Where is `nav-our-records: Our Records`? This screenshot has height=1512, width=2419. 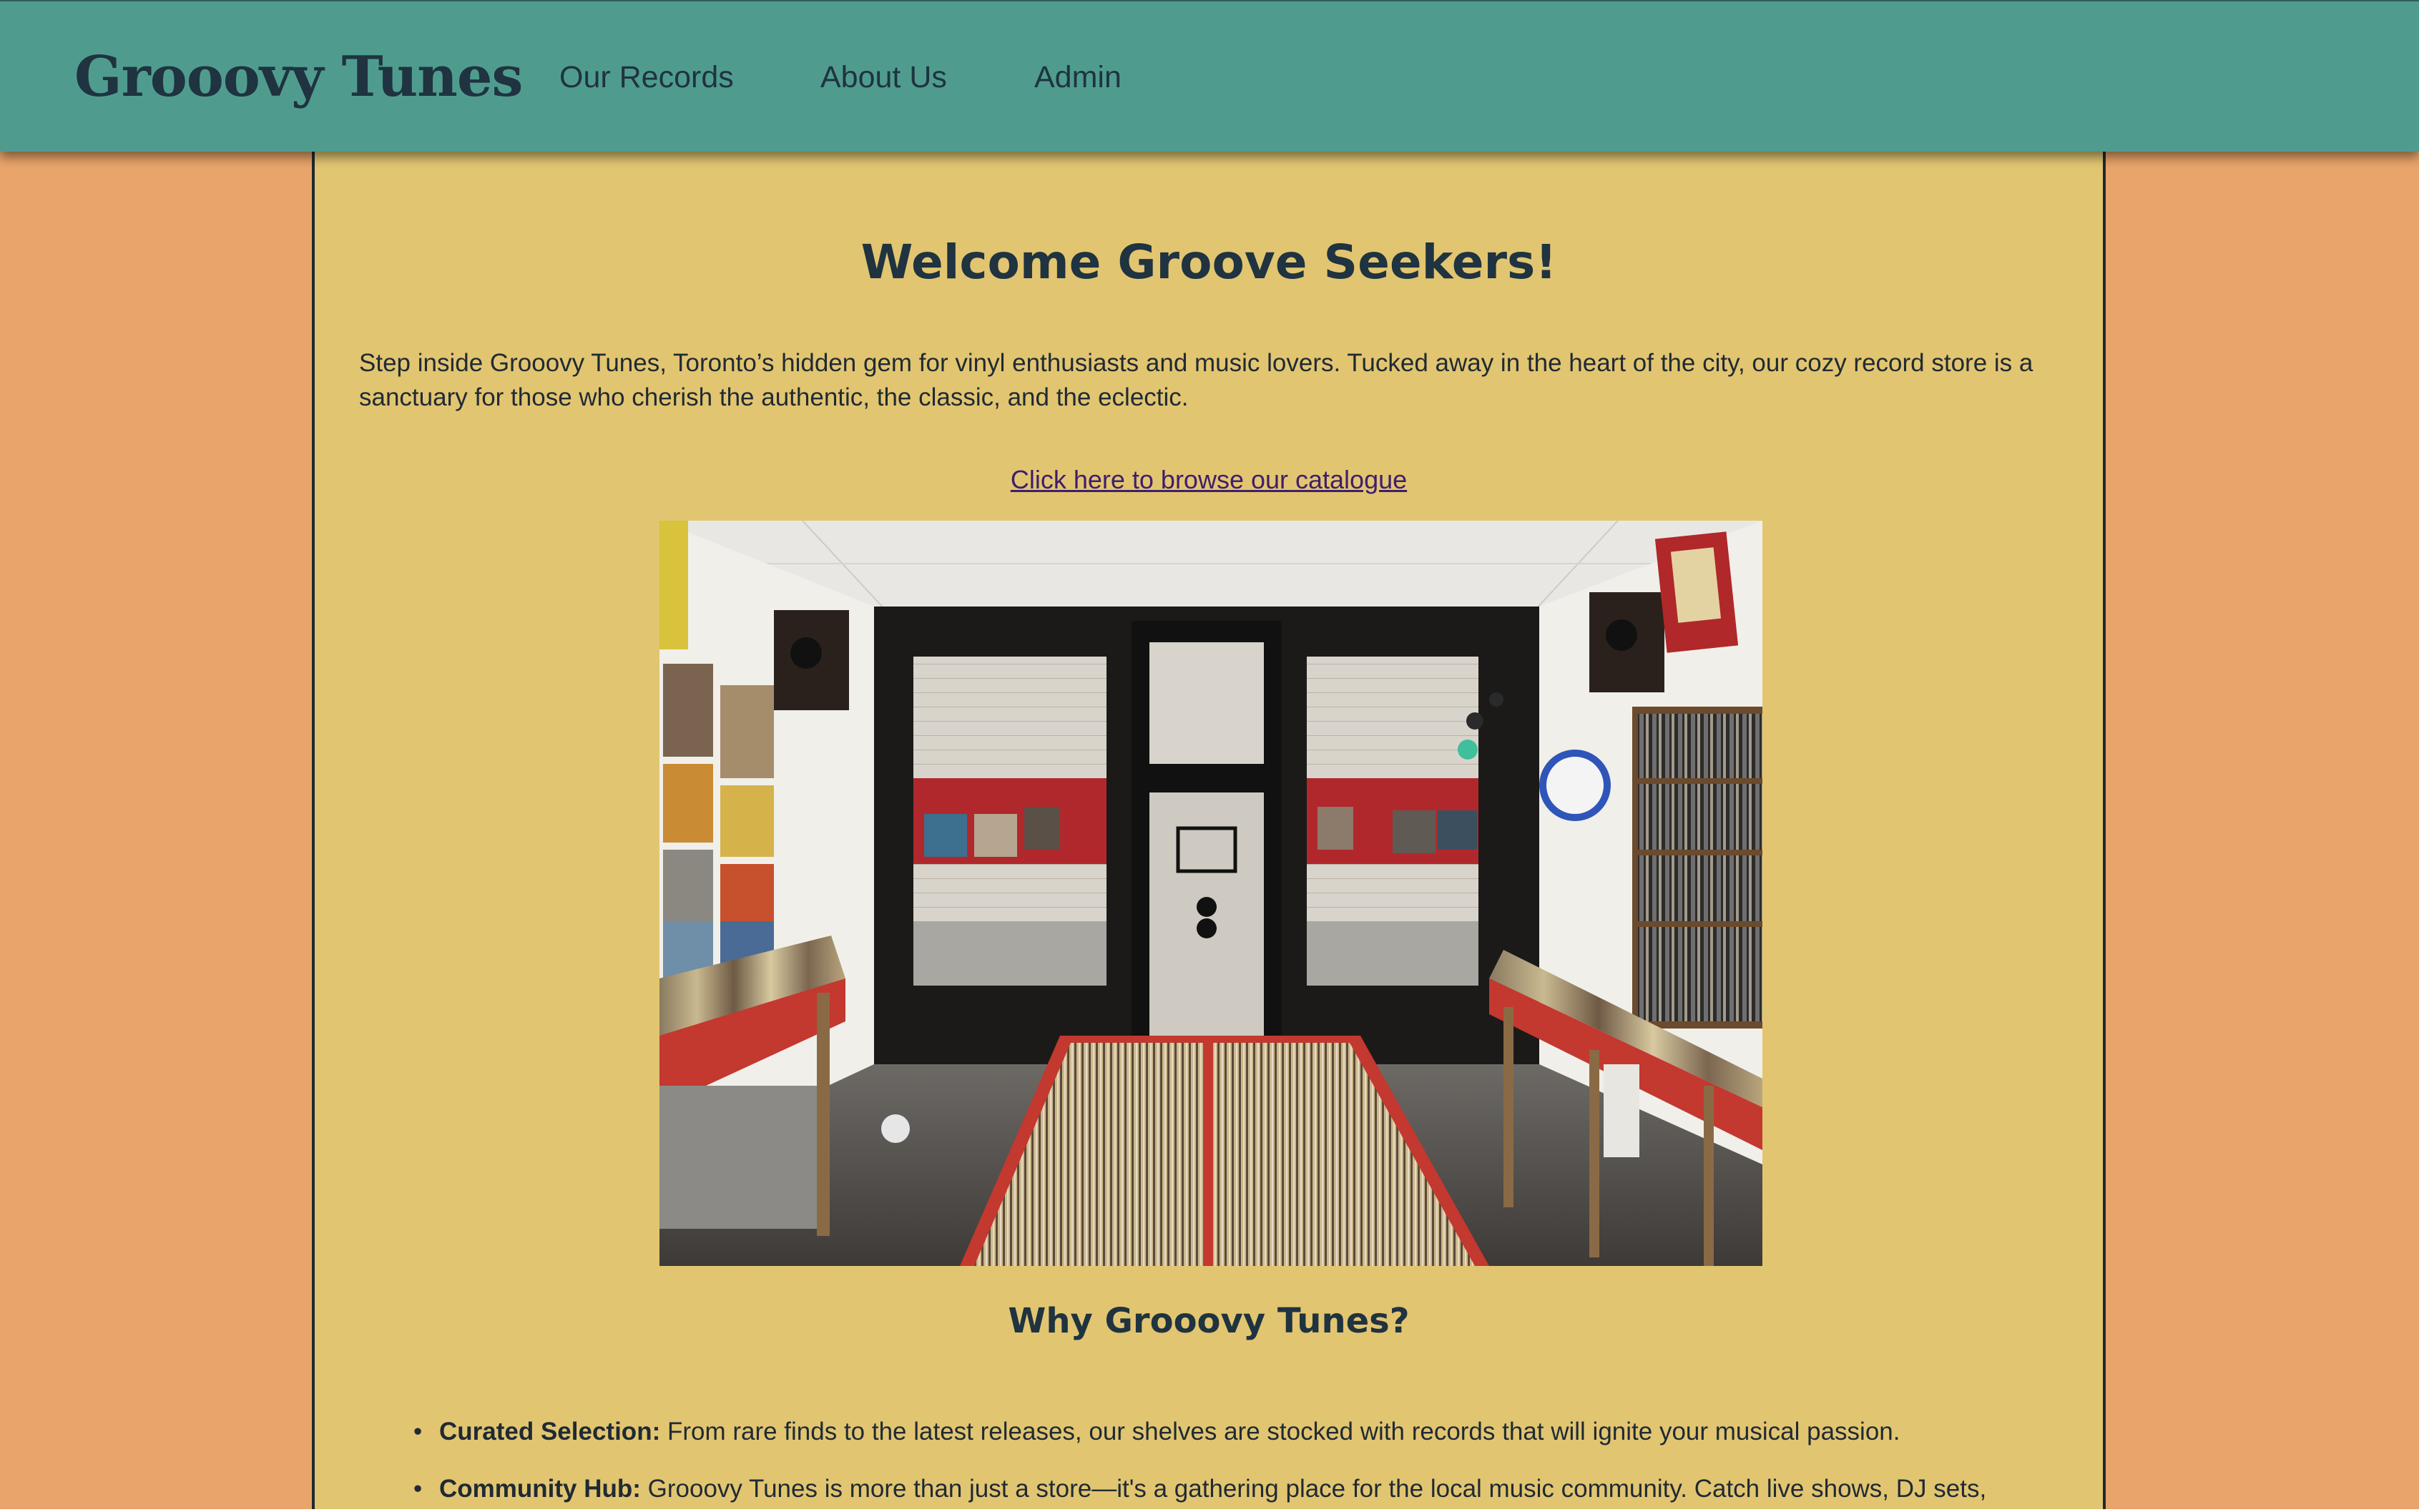 nav-our-records: Our Records is located at coordinates (646, 77).